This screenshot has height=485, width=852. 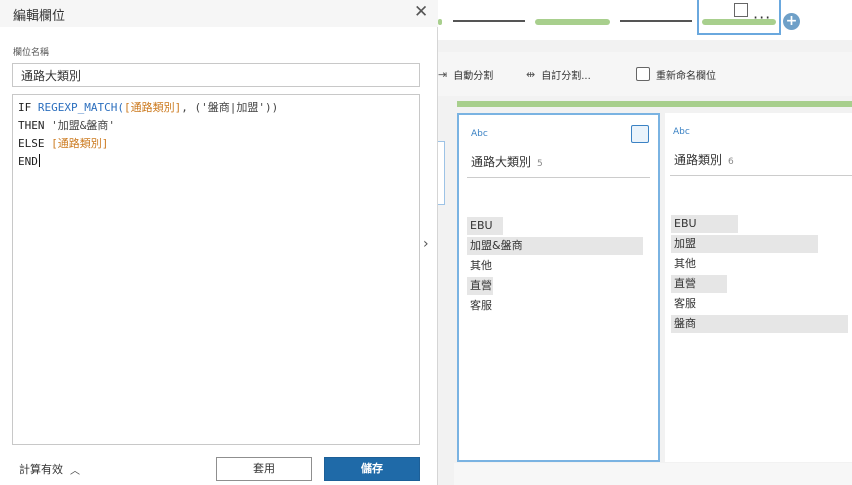 What do you see at coordinates (496, 245) in the screenshot?
I see `value-label: 加盟&盤商` at bounding box center [496, 245].